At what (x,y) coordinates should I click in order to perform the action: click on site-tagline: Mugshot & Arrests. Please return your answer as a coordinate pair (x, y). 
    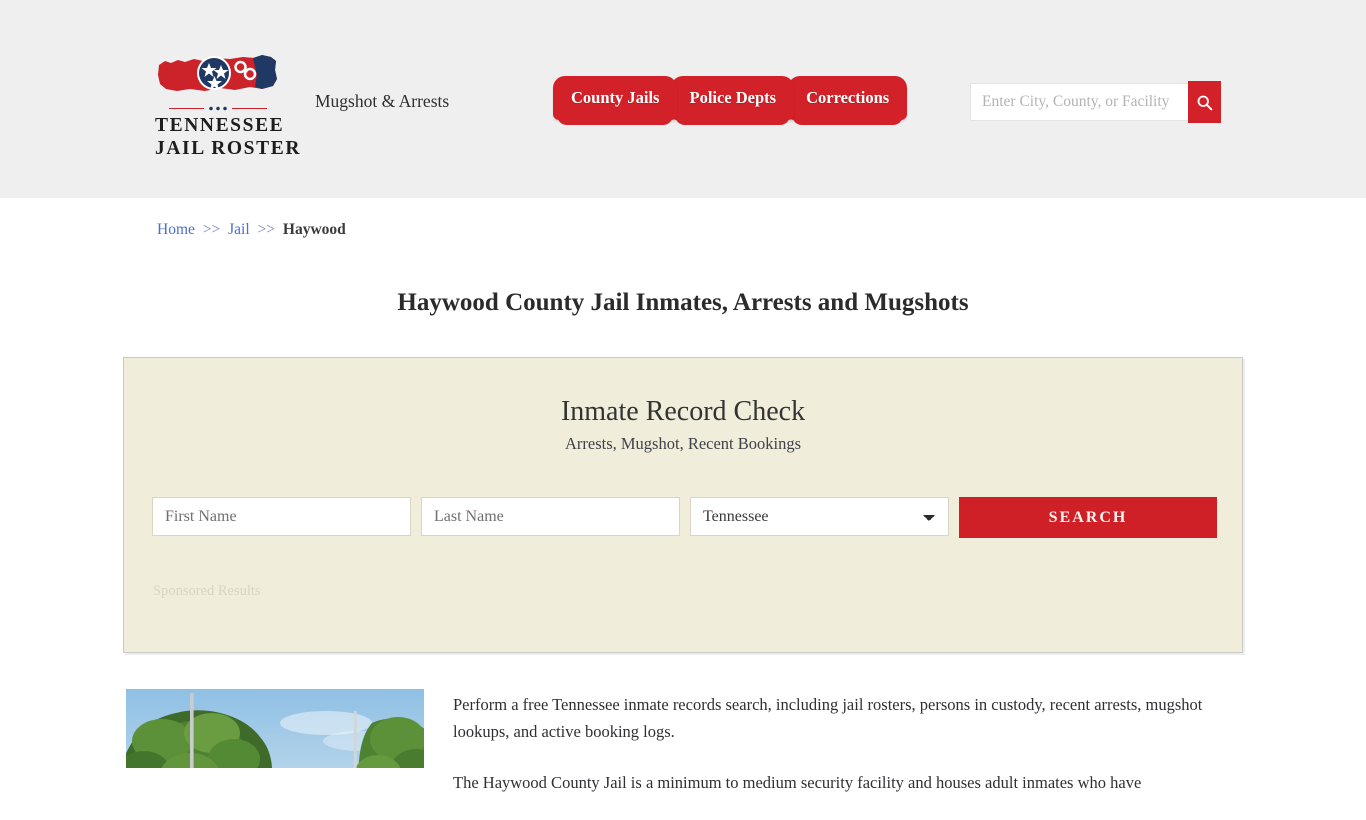
    Looking at the image, I should click on (382, 101).